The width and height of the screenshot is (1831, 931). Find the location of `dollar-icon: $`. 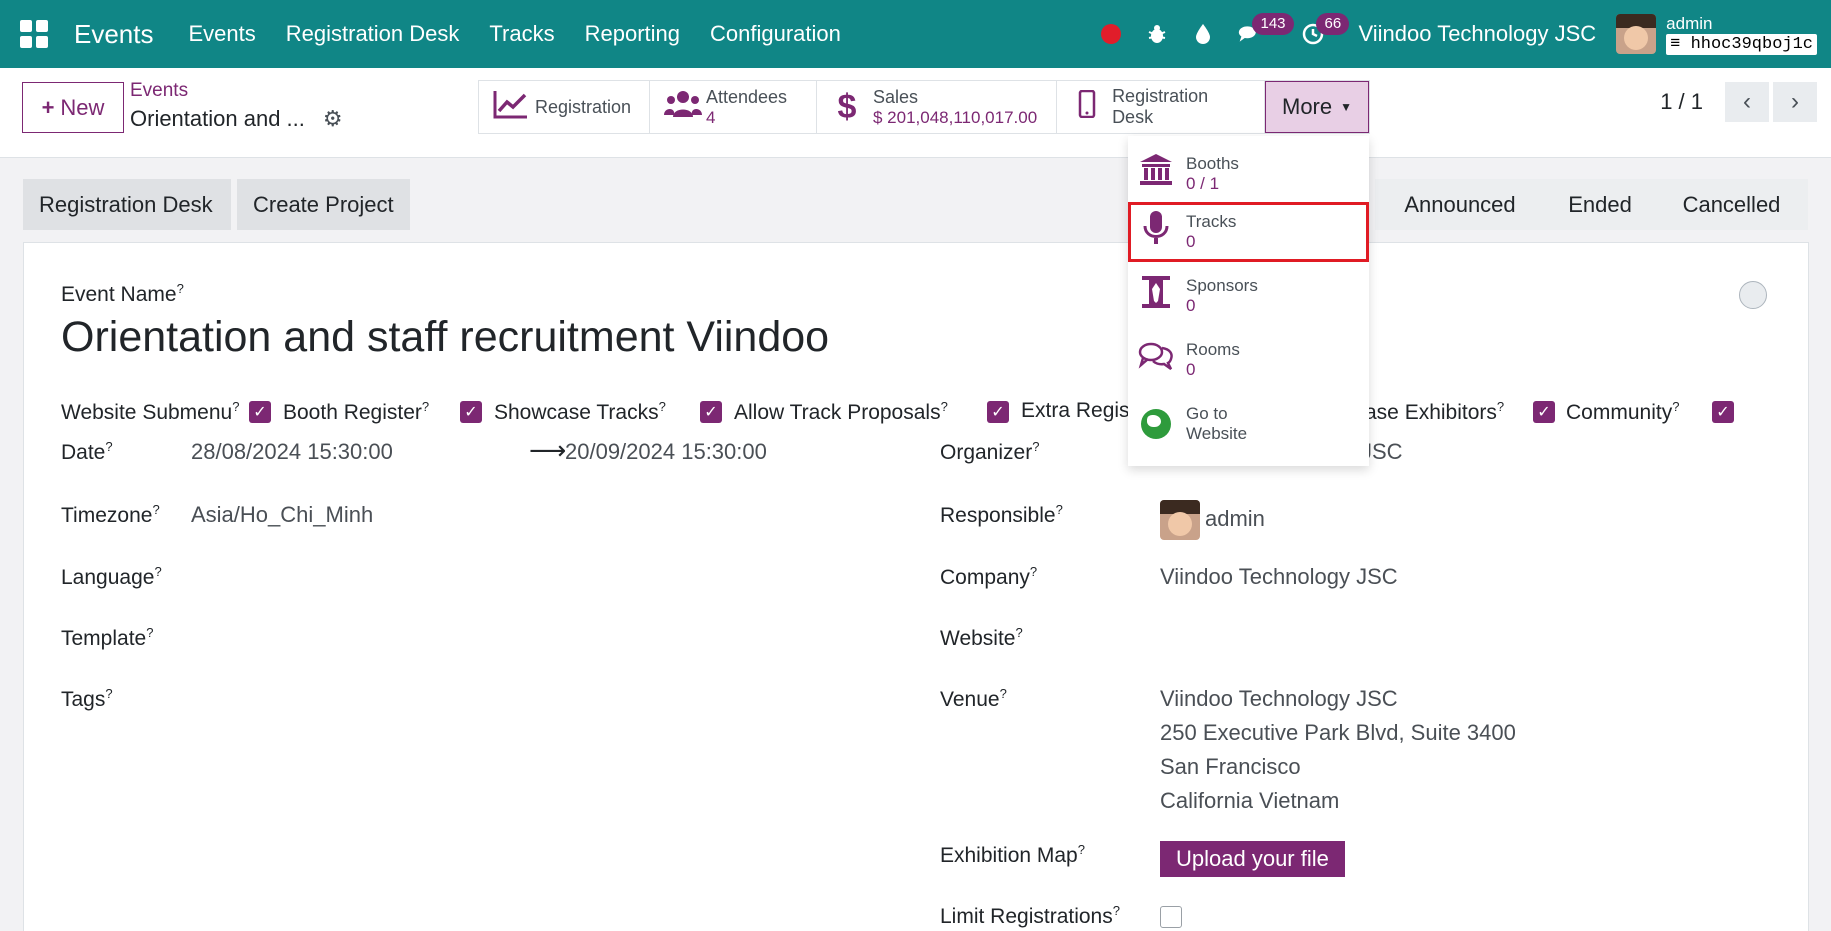

dollar-icon: $ is located at coordinates (847, 106).